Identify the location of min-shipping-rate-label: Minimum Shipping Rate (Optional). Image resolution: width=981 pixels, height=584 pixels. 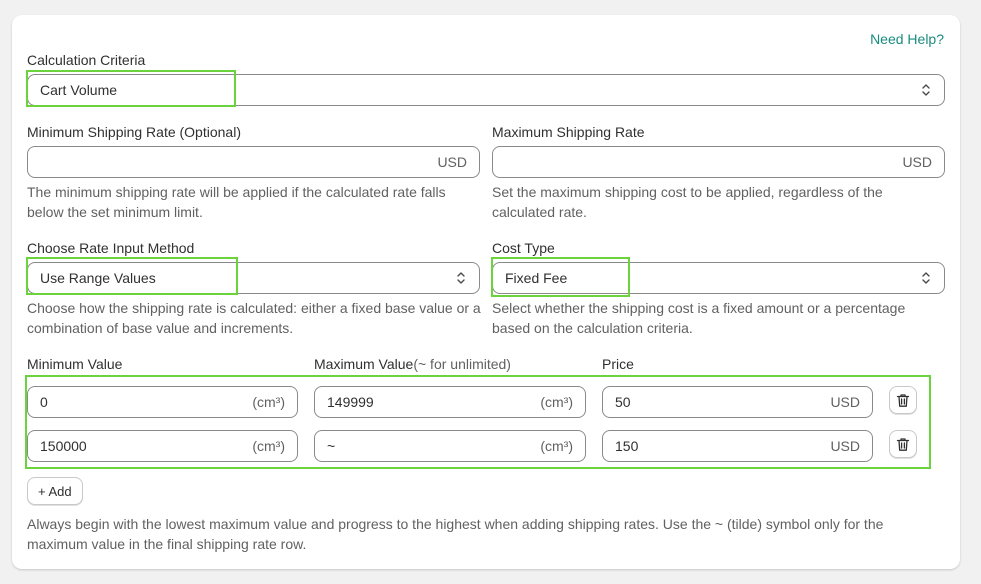
(134, 132).